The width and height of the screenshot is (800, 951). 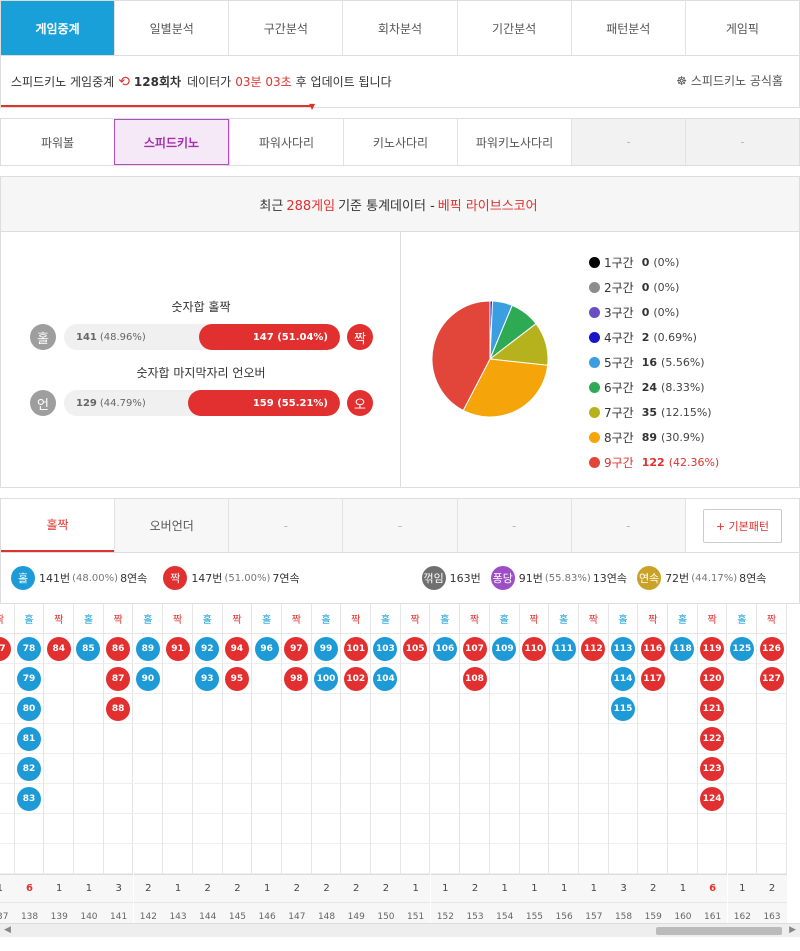 I want to click on pattern-column: 짝 126 127 2 163, so click(x=772, y=770).